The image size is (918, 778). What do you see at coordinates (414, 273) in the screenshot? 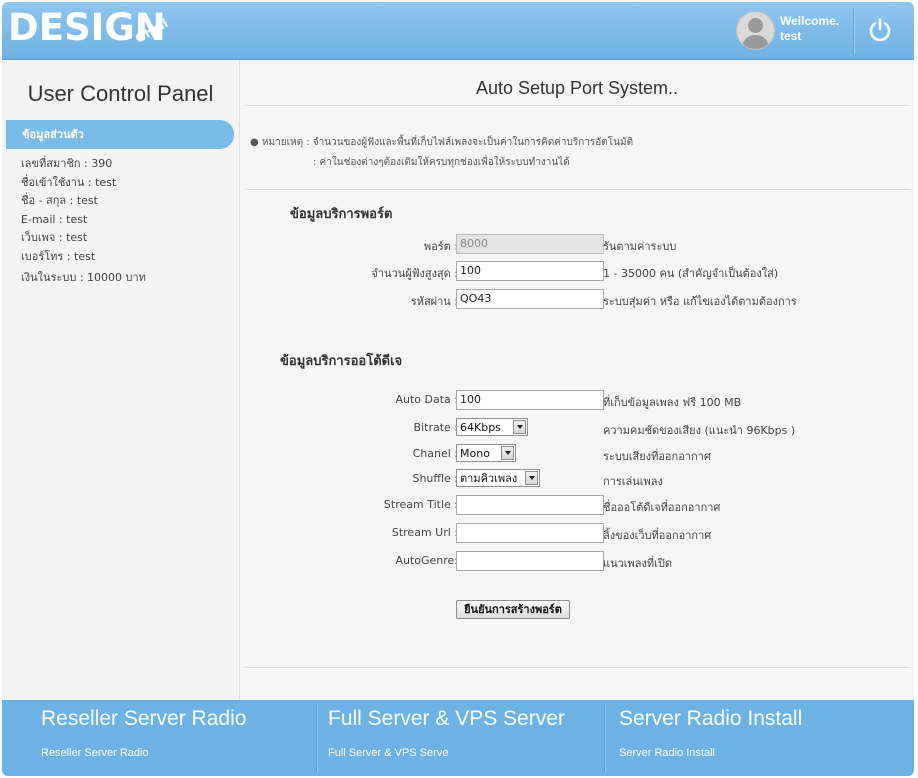
I see `listeners-label: จำนวนผู้ฟังสูงสุด :` at bounding box center [414, 273].